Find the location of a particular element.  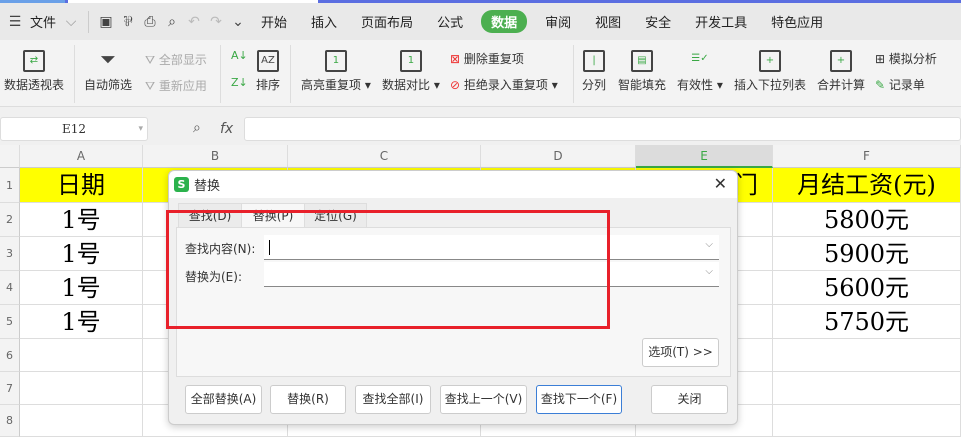

column-header-e: E is located at coordinates (704, 156).